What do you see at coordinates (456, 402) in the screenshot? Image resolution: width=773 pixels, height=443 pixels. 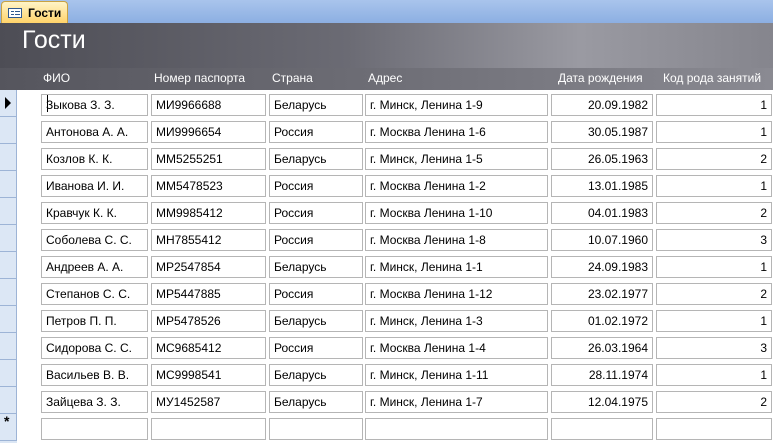 I see `field-address: г. Минск, Ленина 1-7` at bounding box center [456, 402].